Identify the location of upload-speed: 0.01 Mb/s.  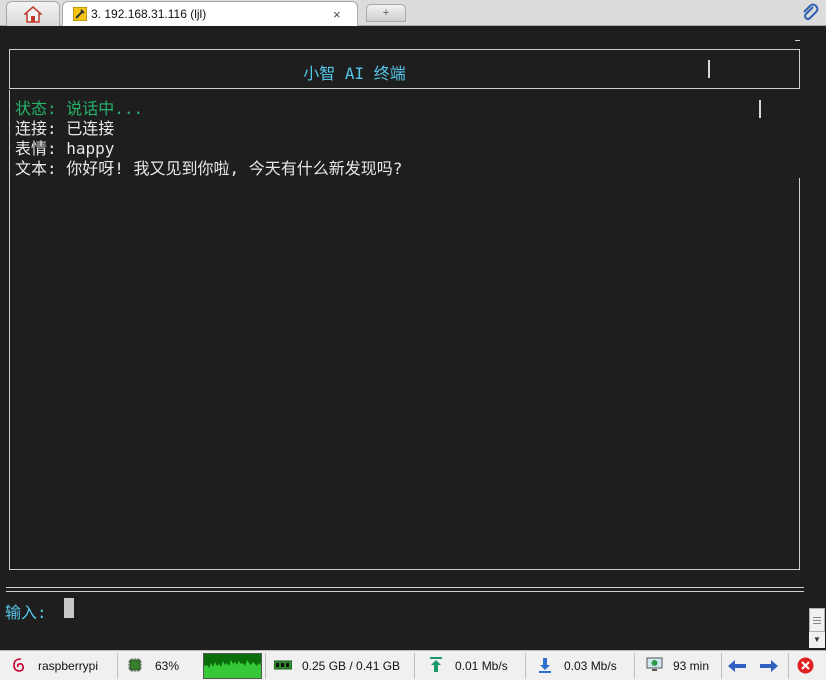
(481, 666).